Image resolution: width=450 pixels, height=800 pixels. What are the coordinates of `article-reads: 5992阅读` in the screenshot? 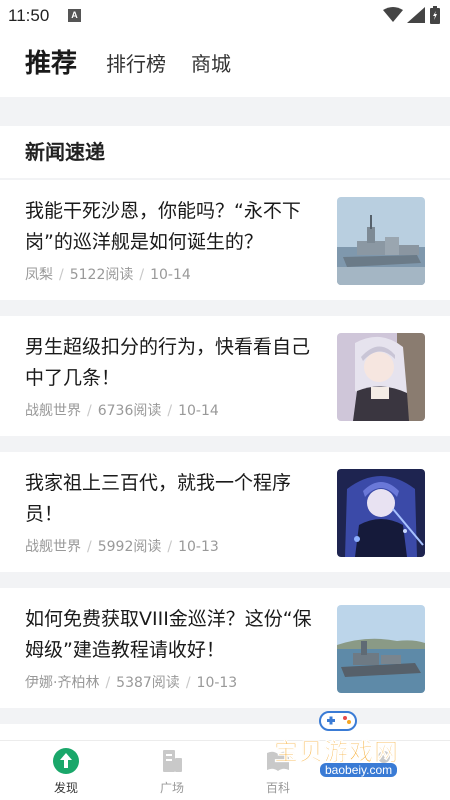 It's located at (129, 547).